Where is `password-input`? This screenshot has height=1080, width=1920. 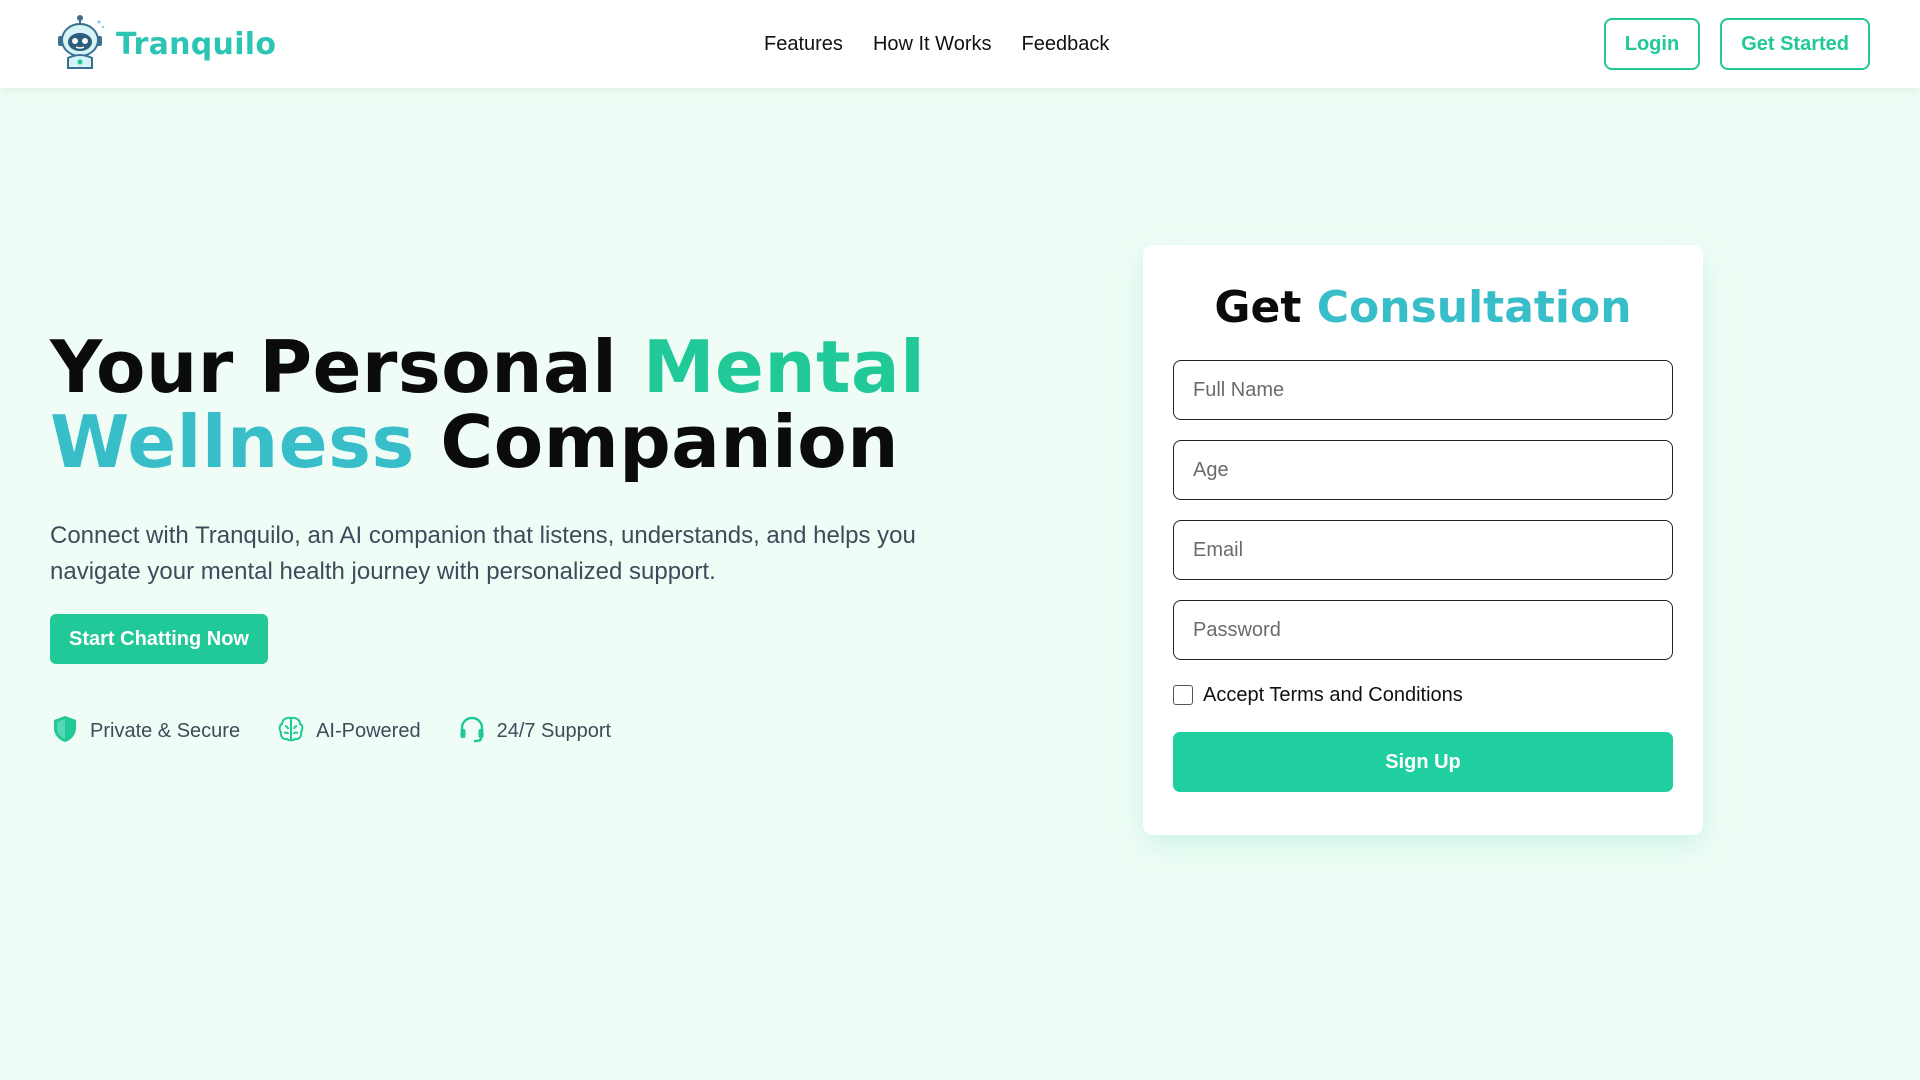
password-input is located at coordinates (1423, 630).